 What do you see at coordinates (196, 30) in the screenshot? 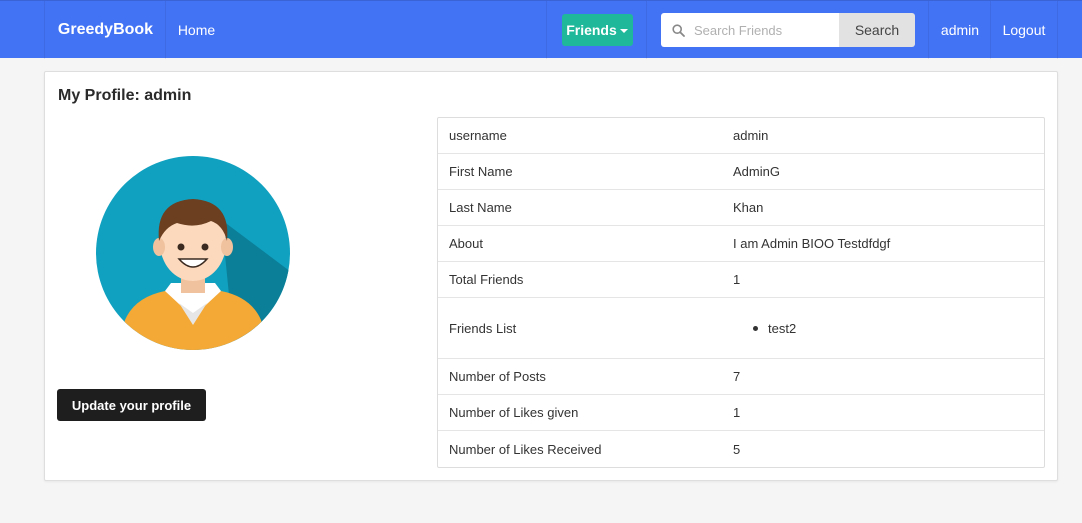
I see `nav-home-link: Home` at bounding box center [196, 30].